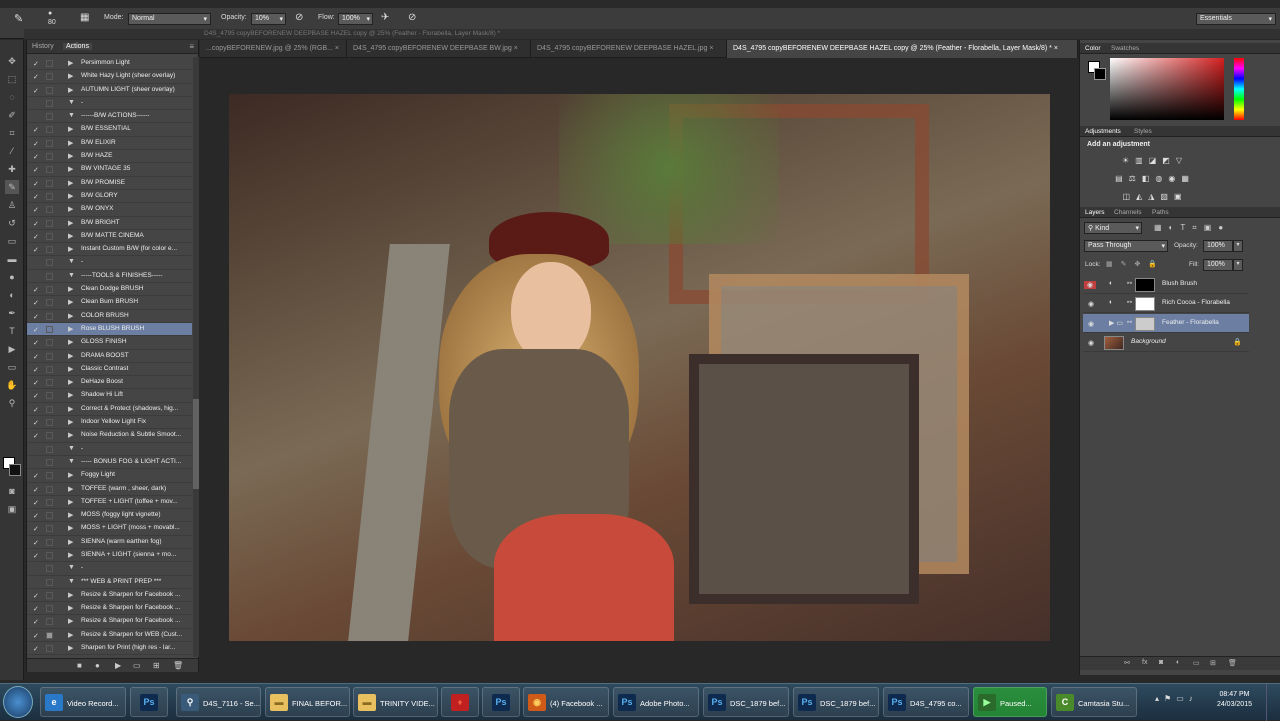  Describe the element at coordinates (12, 151) in the screenshot. I see `eyedropper-tool-icon: ⁄` at that location.